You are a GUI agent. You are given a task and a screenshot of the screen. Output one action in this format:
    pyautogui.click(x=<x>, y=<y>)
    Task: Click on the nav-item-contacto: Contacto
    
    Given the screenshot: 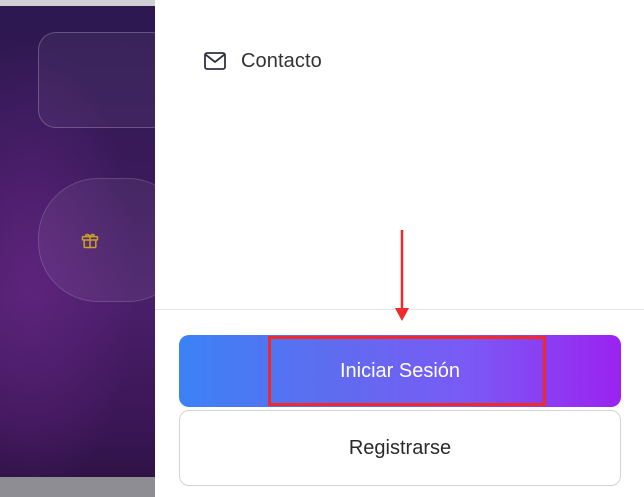 What is the action you would take?
    pyautogui.click(x=262, y=61)
    